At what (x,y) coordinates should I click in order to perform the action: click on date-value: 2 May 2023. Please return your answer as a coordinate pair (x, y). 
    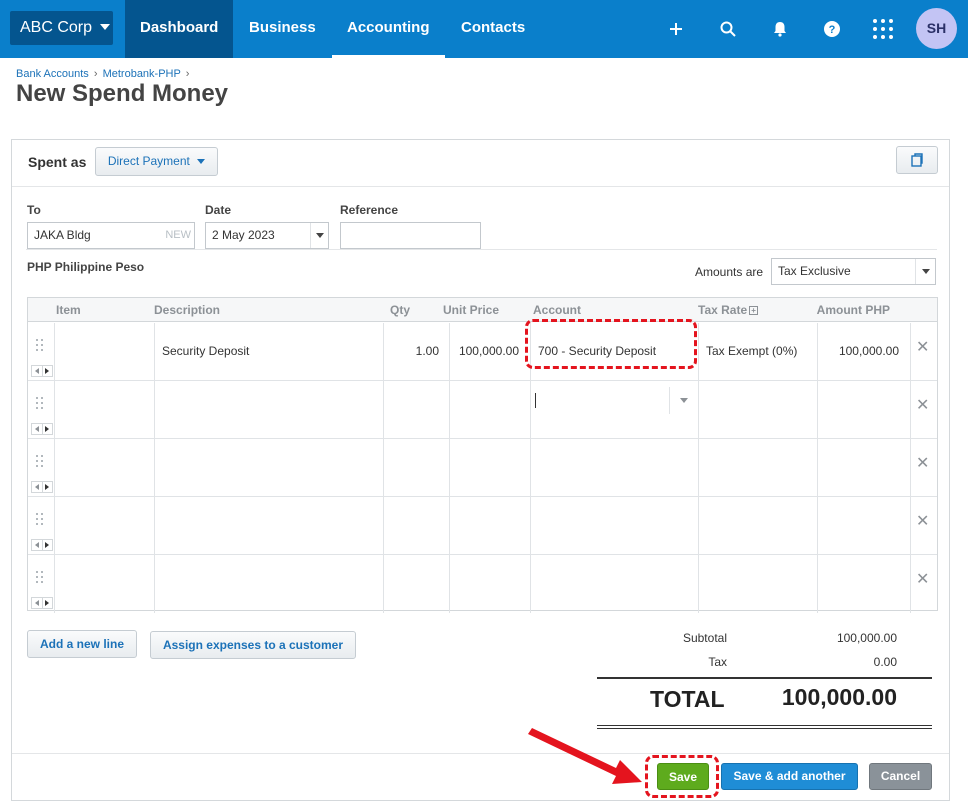
    Looking at the image, I should click on (243, 235).